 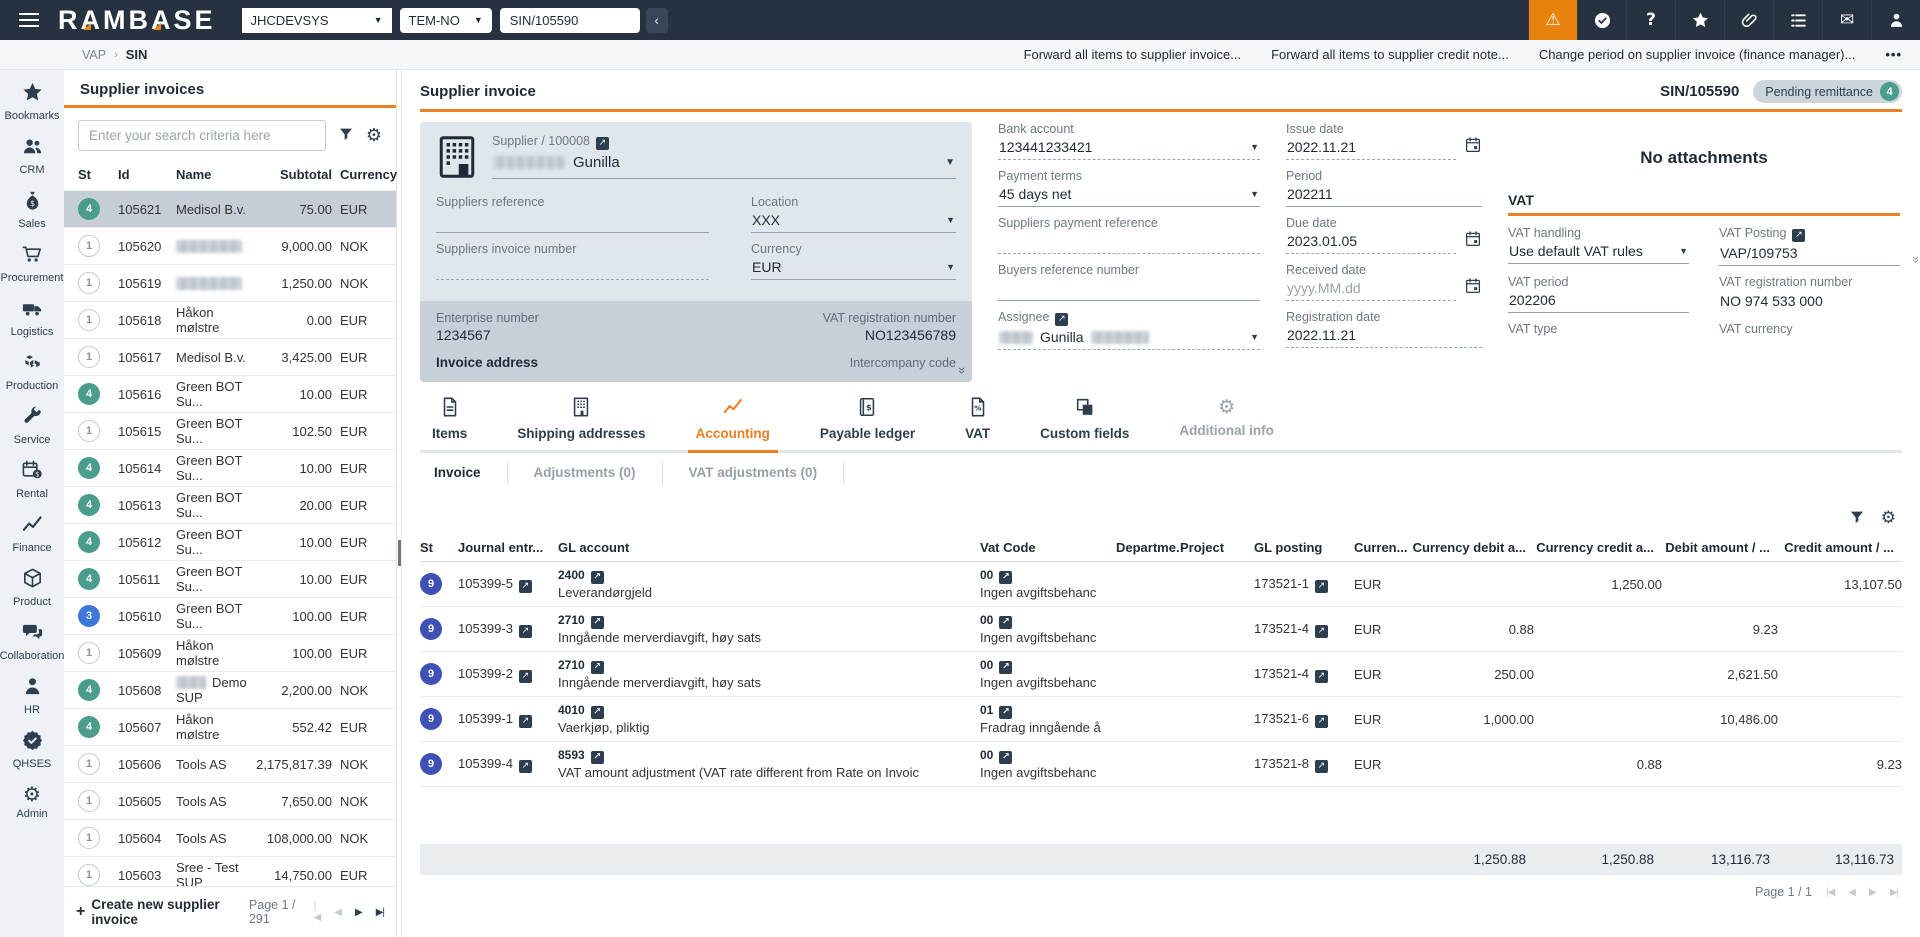 What do you see at coordinates (230, 245) in the screenshot?
I see `invoice-list-row: 1 105620 9,000.00 NOK` at bounding box center [230, 245].